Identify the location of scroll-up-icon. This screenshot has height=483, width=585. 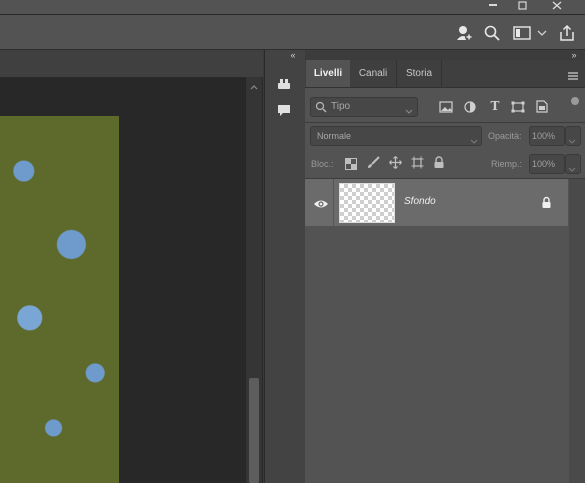
(254, 87).